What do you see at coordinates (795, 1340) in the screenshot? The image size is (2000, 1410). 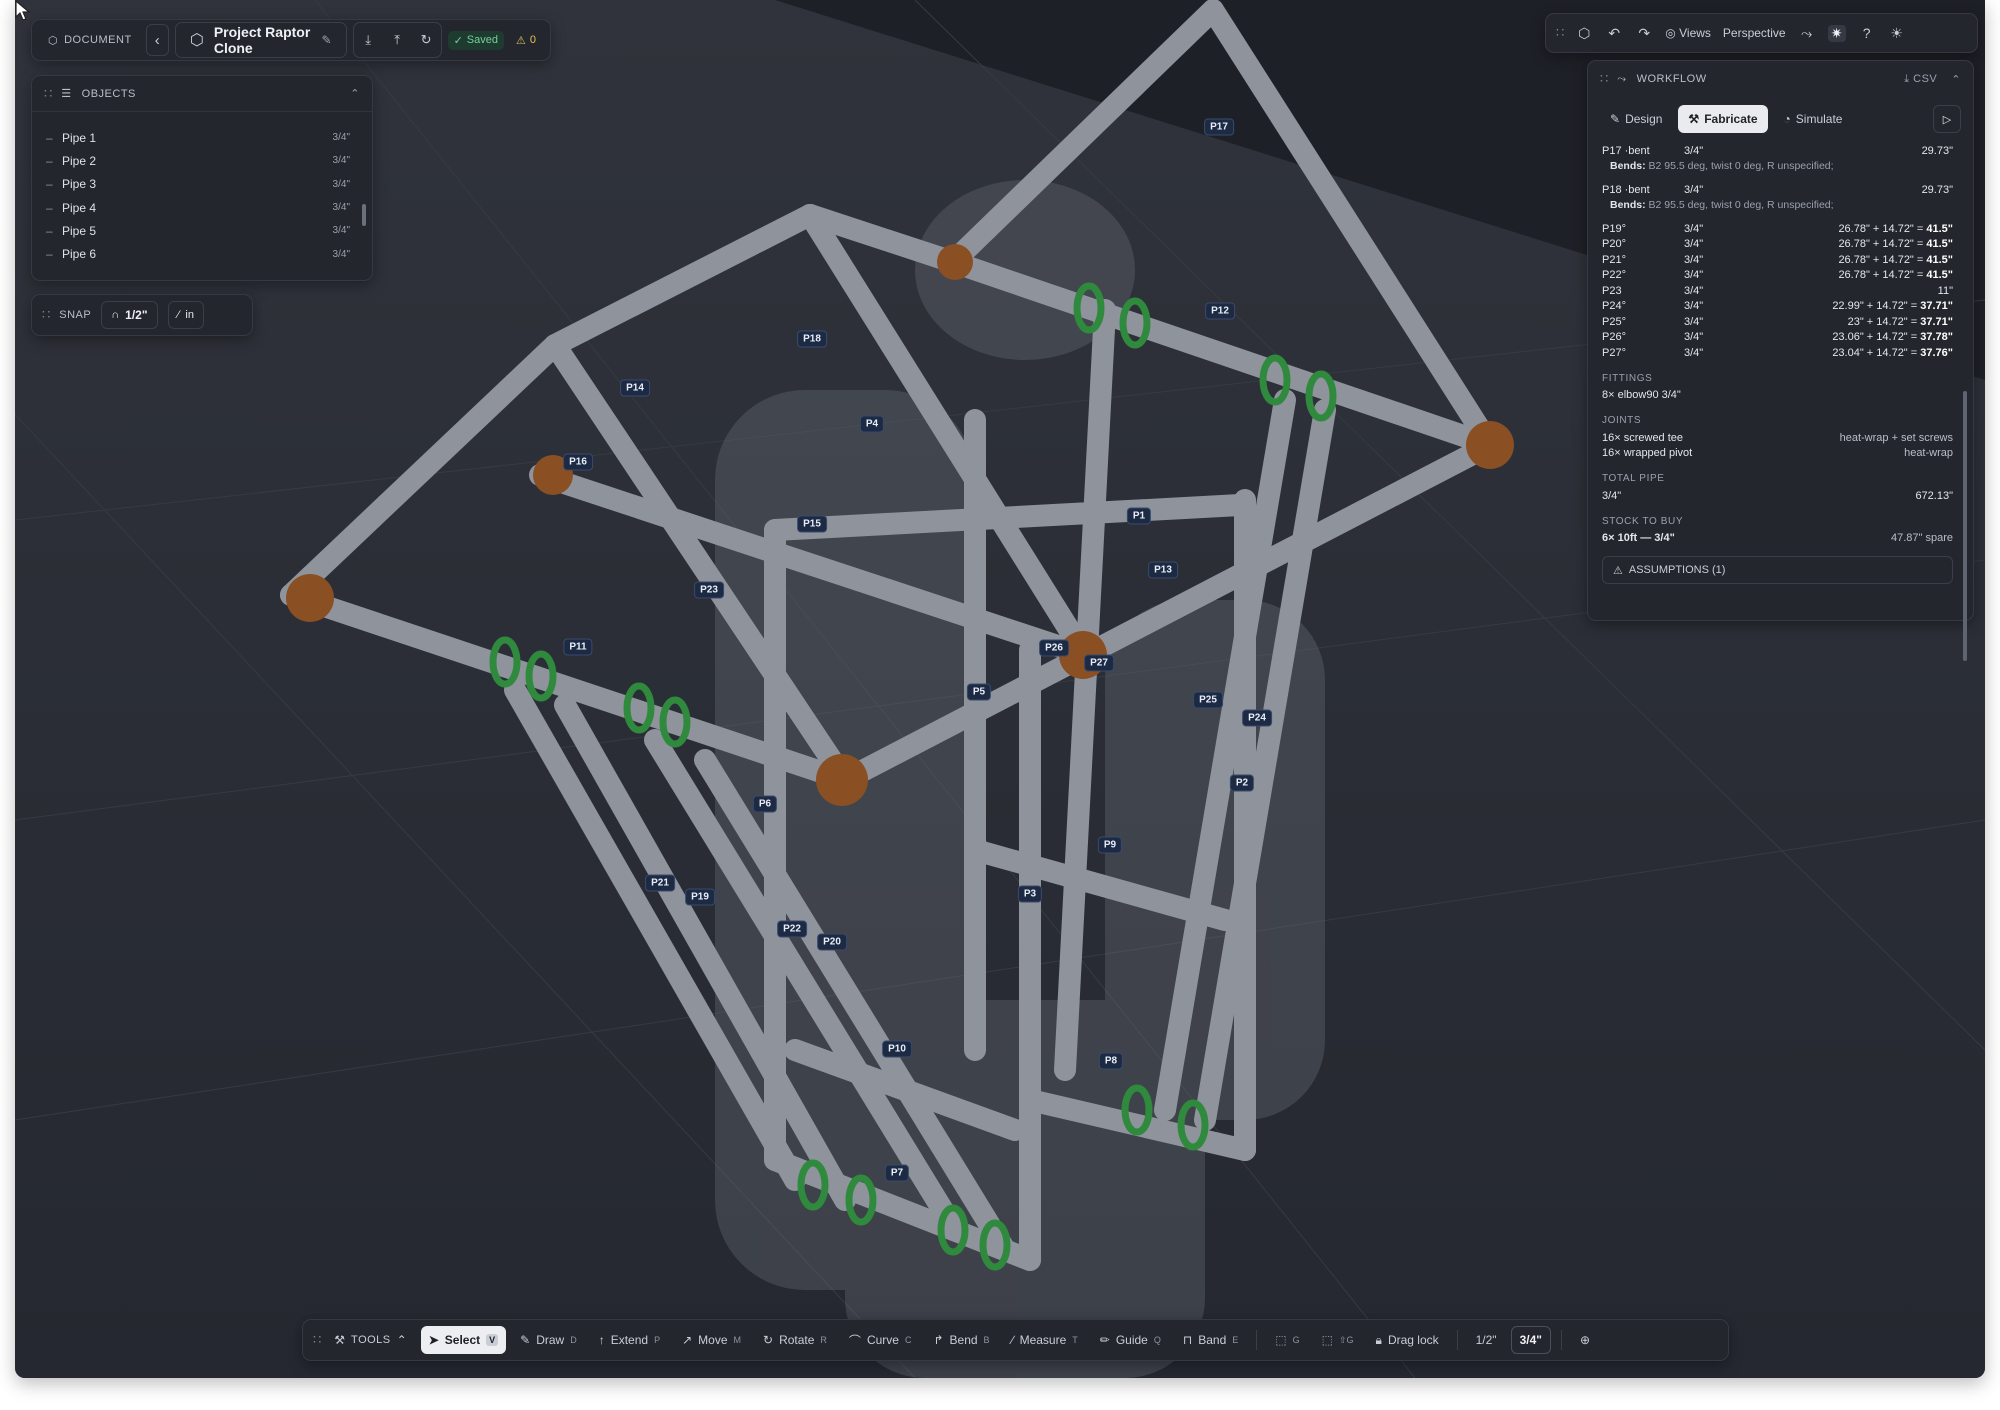 I see `rotate-tool-button: ↻ Rotate R` at bounding box center [795, 1340].